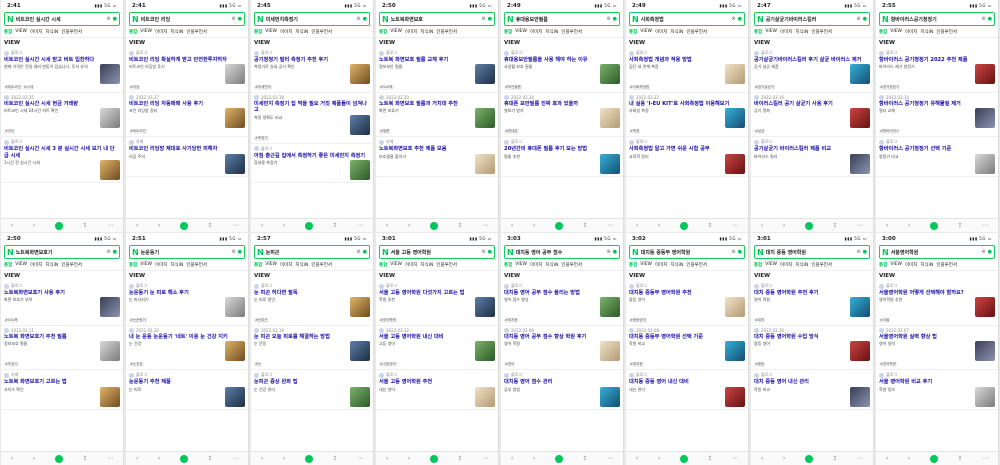 This screenshot has height=465, width=1000. Describe the element at coordinates (62, 293) in the screenshot. I see `item-title: 노트북화면보호기 사용 후기` at that location.